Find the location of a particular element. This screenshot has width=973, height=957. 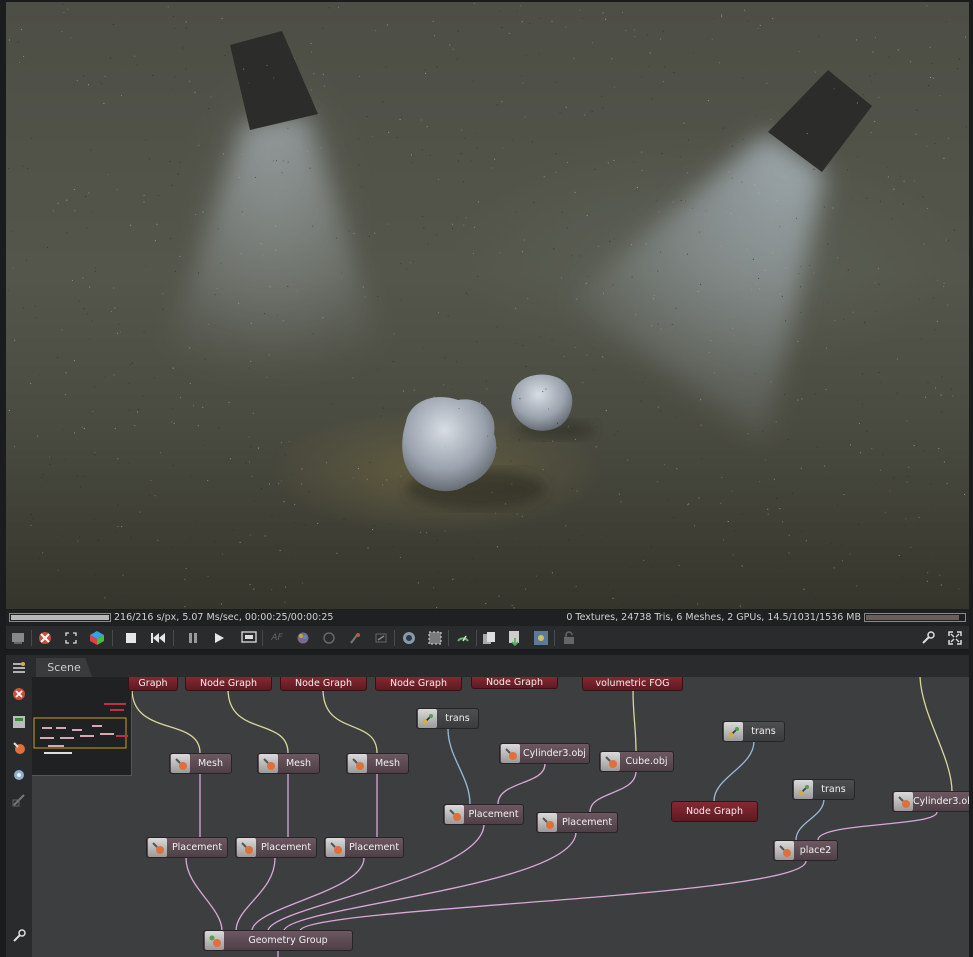

render-progress-bar is located at coordinates (60, 617).